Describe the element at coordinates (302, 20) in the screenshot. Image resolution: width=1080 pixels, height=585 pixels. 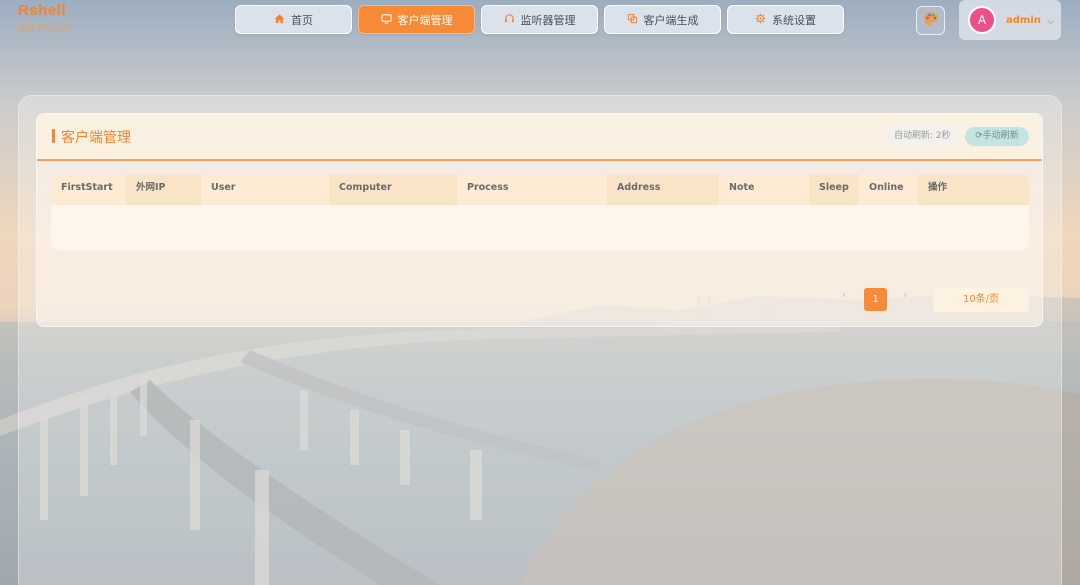
I see `nav-home-label: 首页` at that location.